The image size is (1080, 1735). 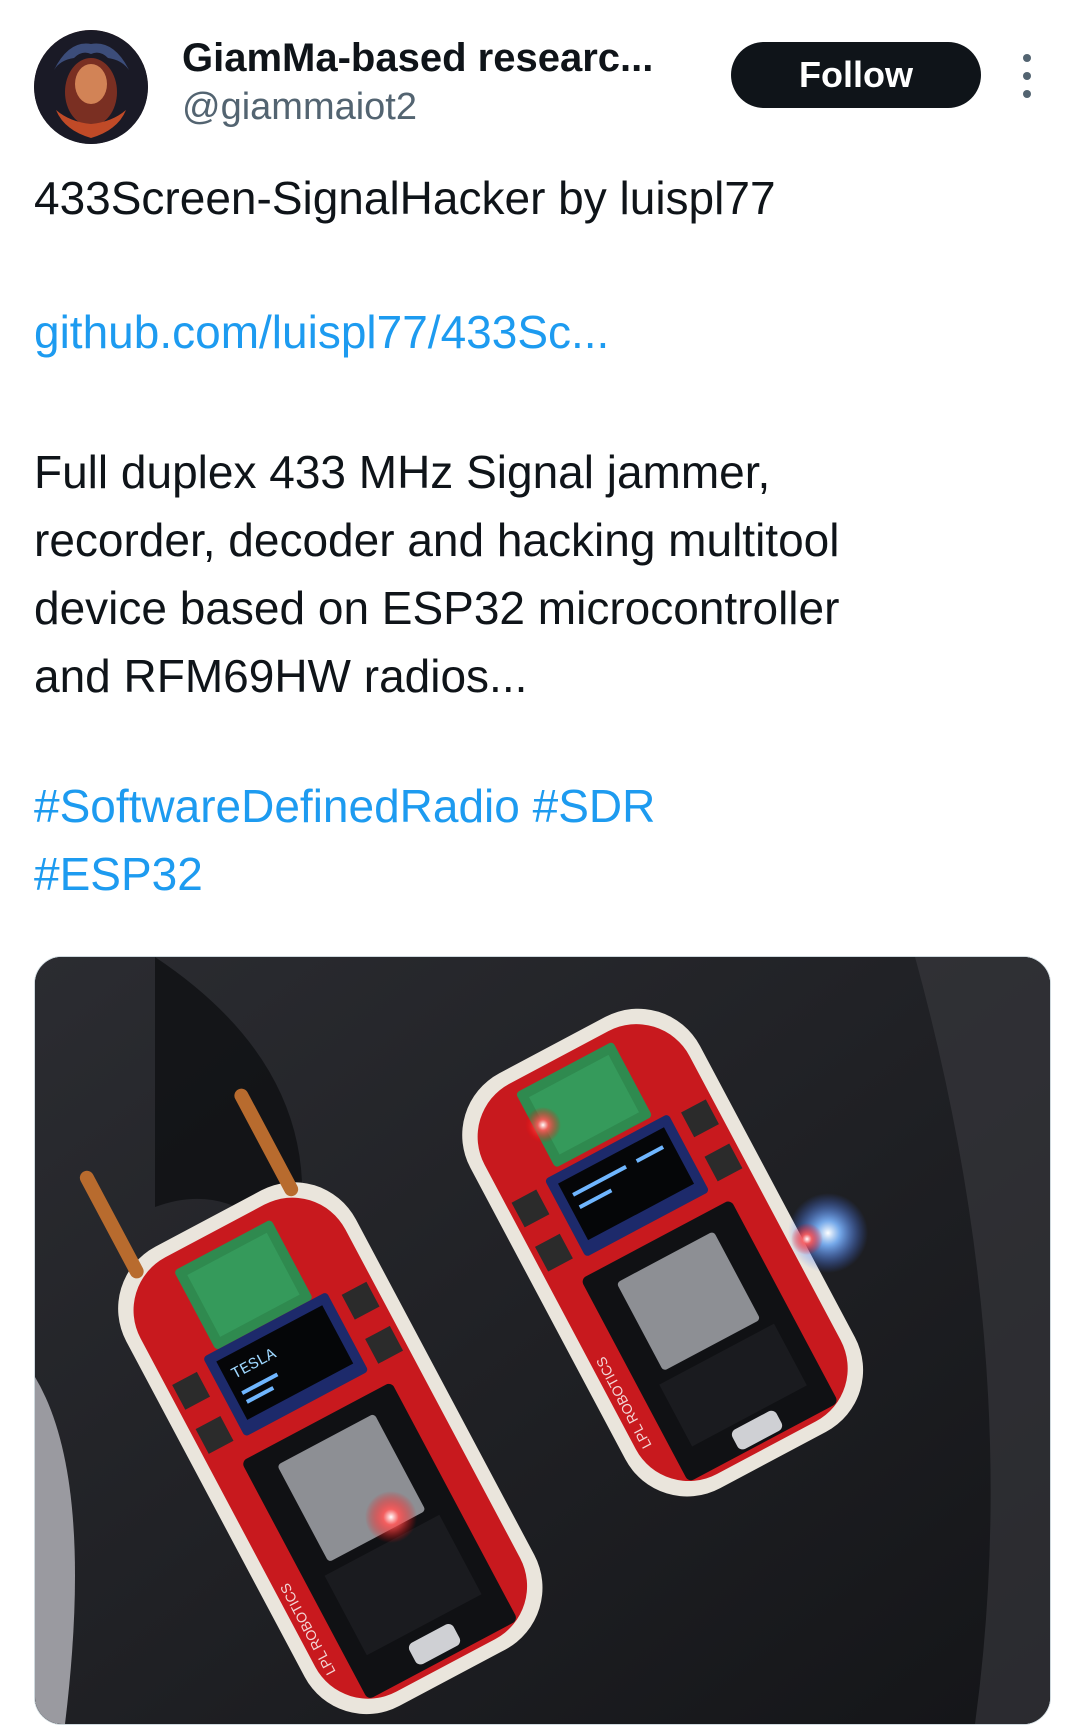 What do you see at coordinates (299, 107) in the screenshot?
I see `author-handle: @giammaiot2` at bounding box center [299, 107].